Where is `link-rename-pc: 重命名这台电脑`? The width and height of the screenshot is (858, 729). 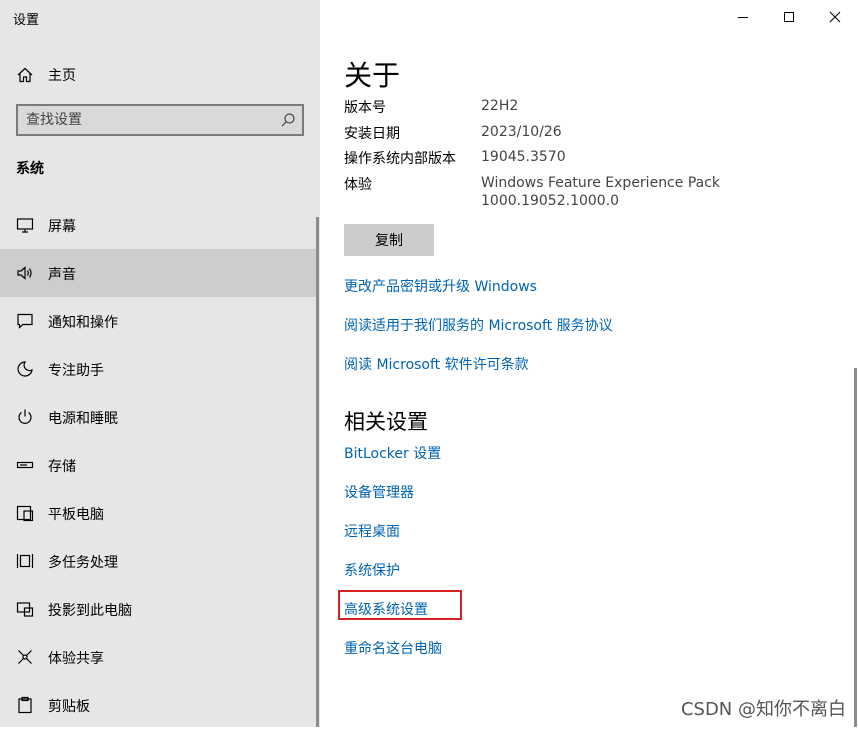 link-rename-pc: 重命名这台电脑 is located at coordinates (393, 648).